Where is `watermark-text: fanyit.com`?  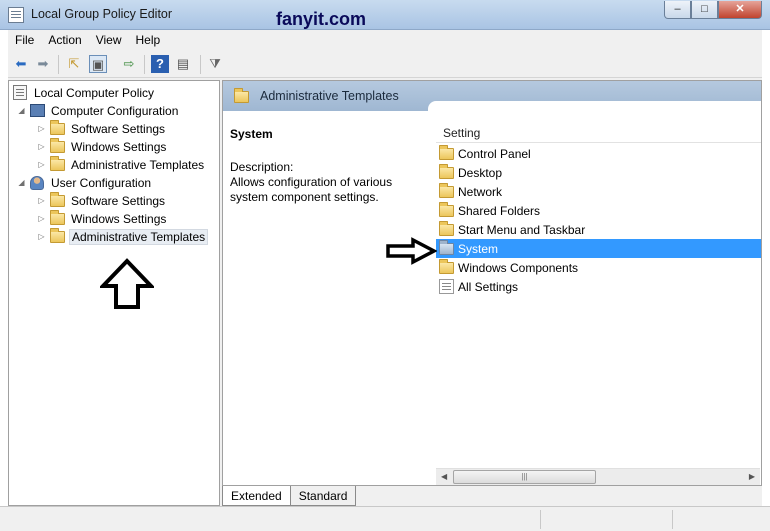 watermark-text: fanyit.com is located at coordinates (321, 19).